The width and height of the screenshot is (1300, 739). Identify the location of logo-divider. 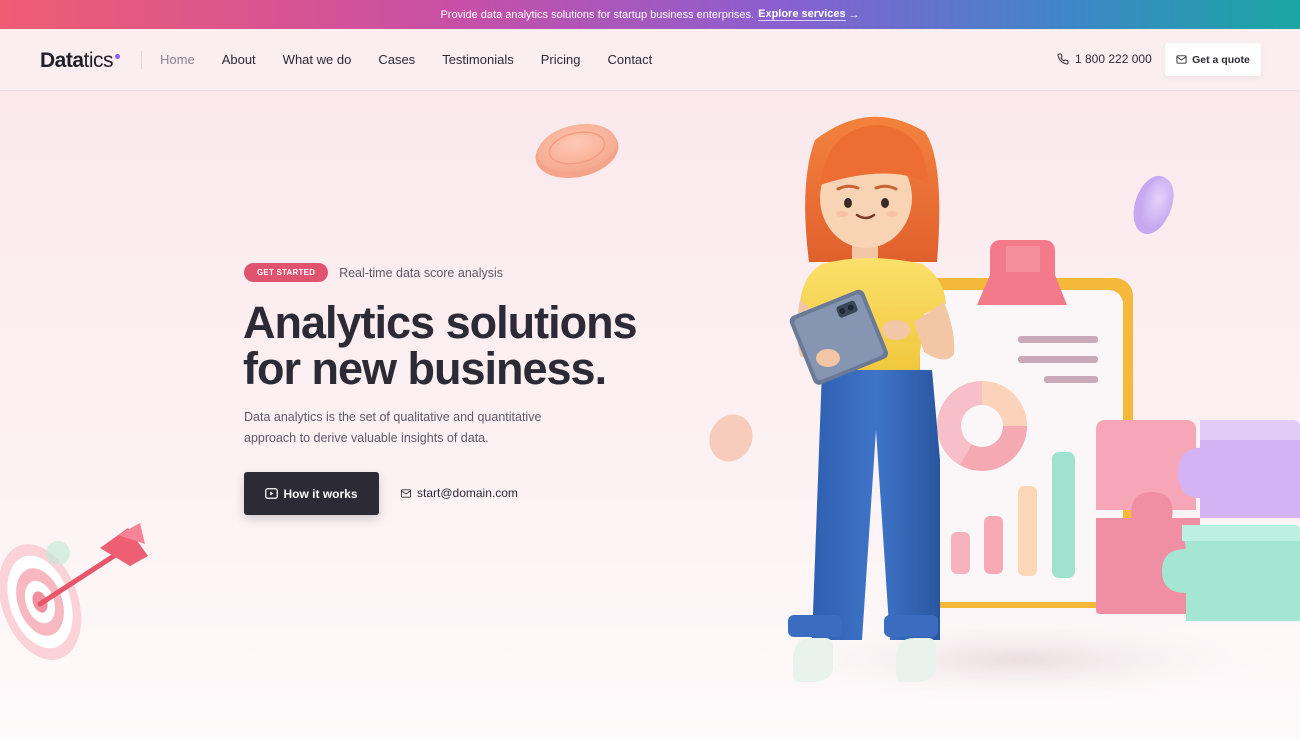
(141, 60).